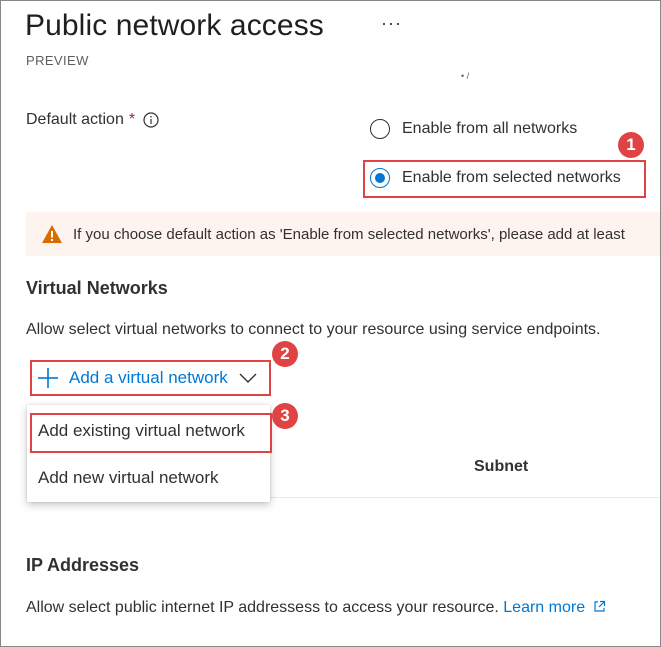  I want to click on virtual-networks-heading: Virtual Networks, so click(97, 288).